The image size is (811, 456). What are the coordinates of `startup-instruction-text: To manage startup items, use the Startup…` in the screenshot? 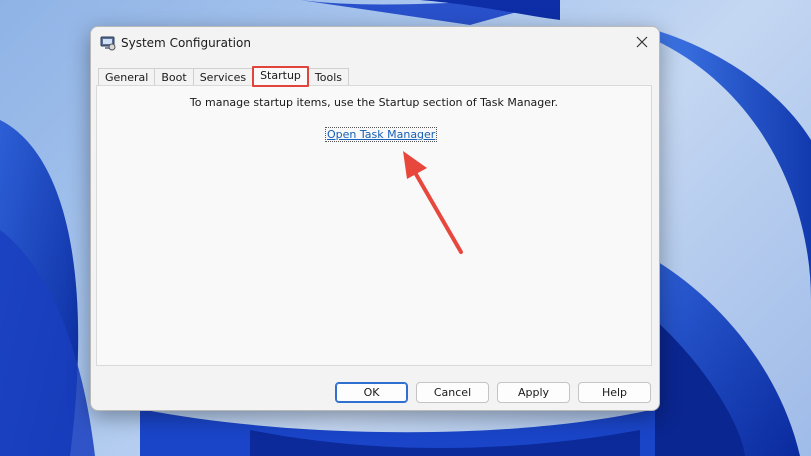 It's located at (374, 102).